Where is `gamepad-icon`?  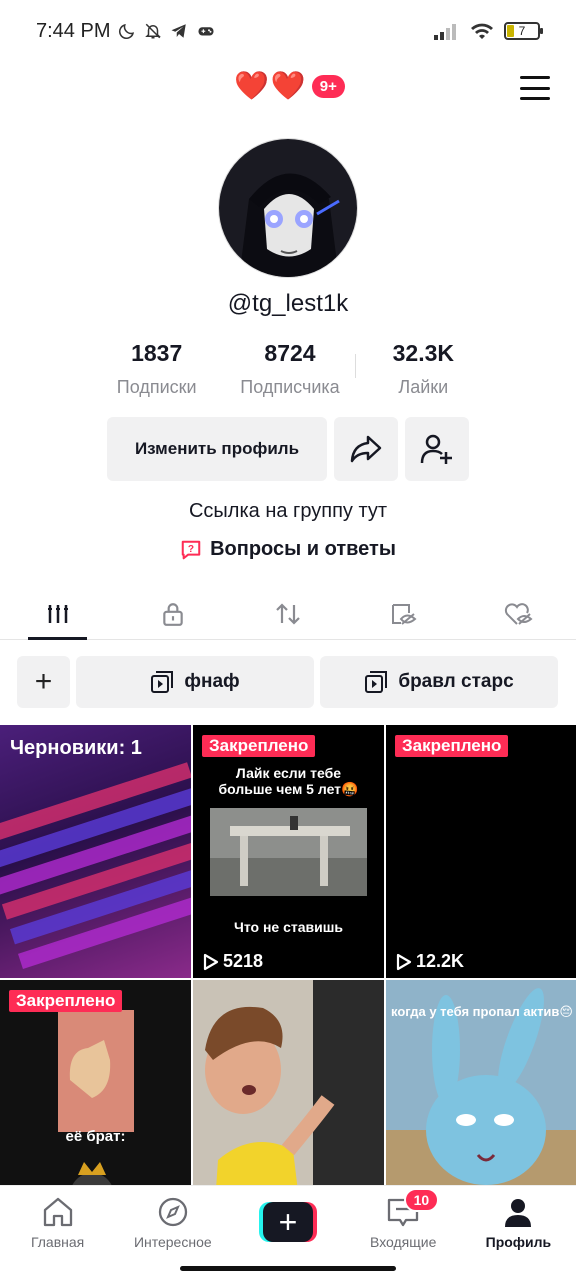 gamepad-icon is located at coordinates (206, 31).